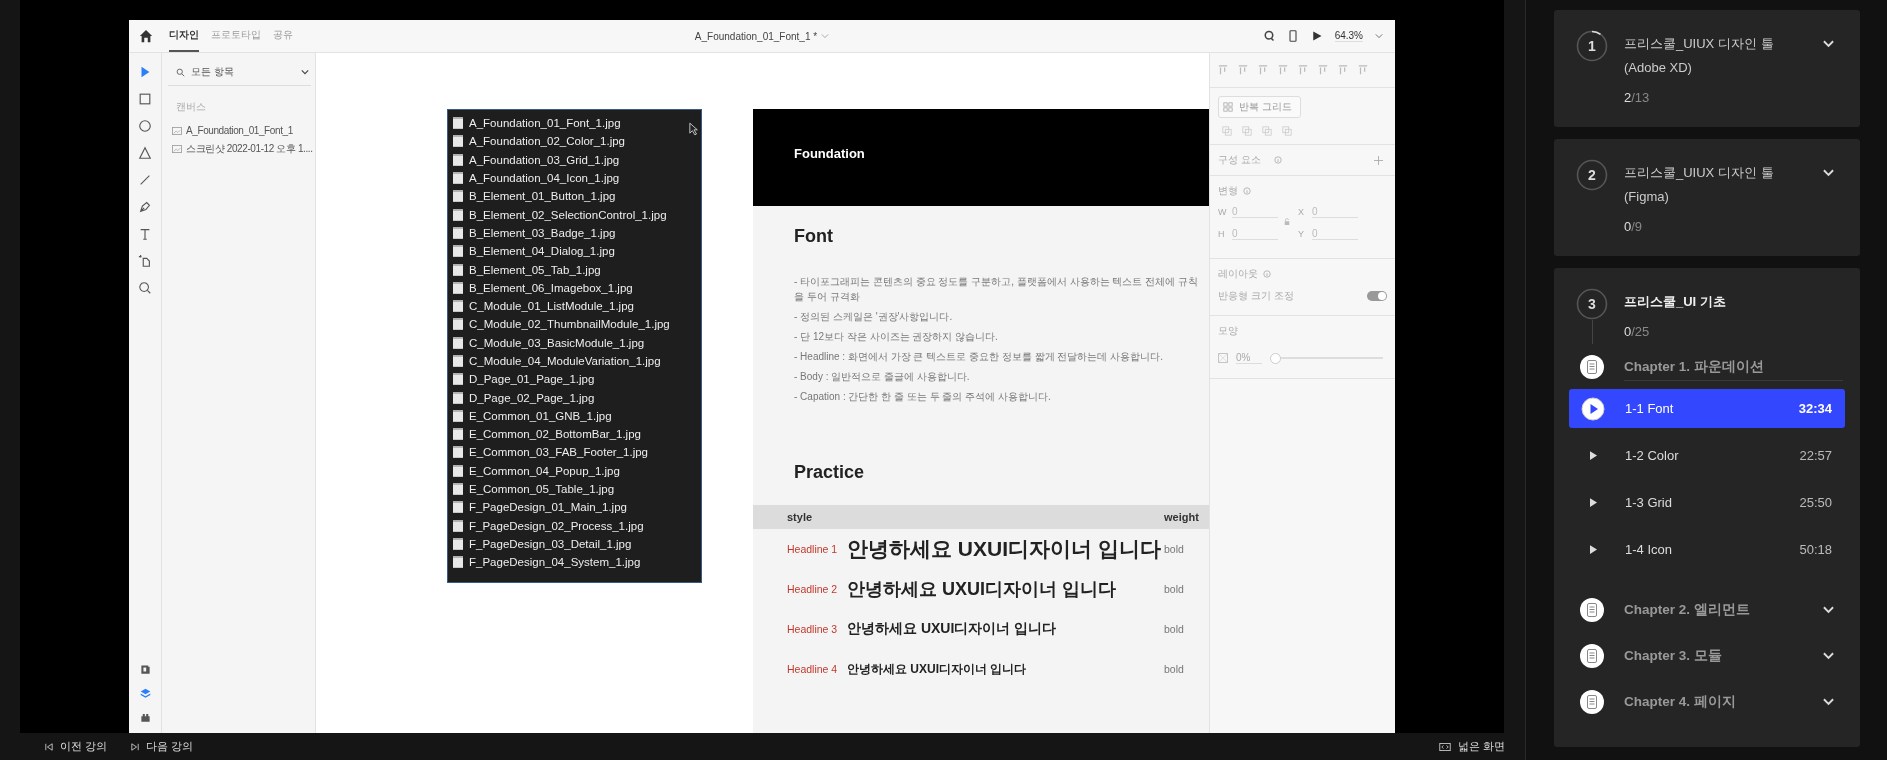 Image resolution: width=1887 pixels, height=760 pixels. Describe the element at coordinates (162, 746) in the screenshot. I see `next-lecture-link: 다음 강의` at that location.